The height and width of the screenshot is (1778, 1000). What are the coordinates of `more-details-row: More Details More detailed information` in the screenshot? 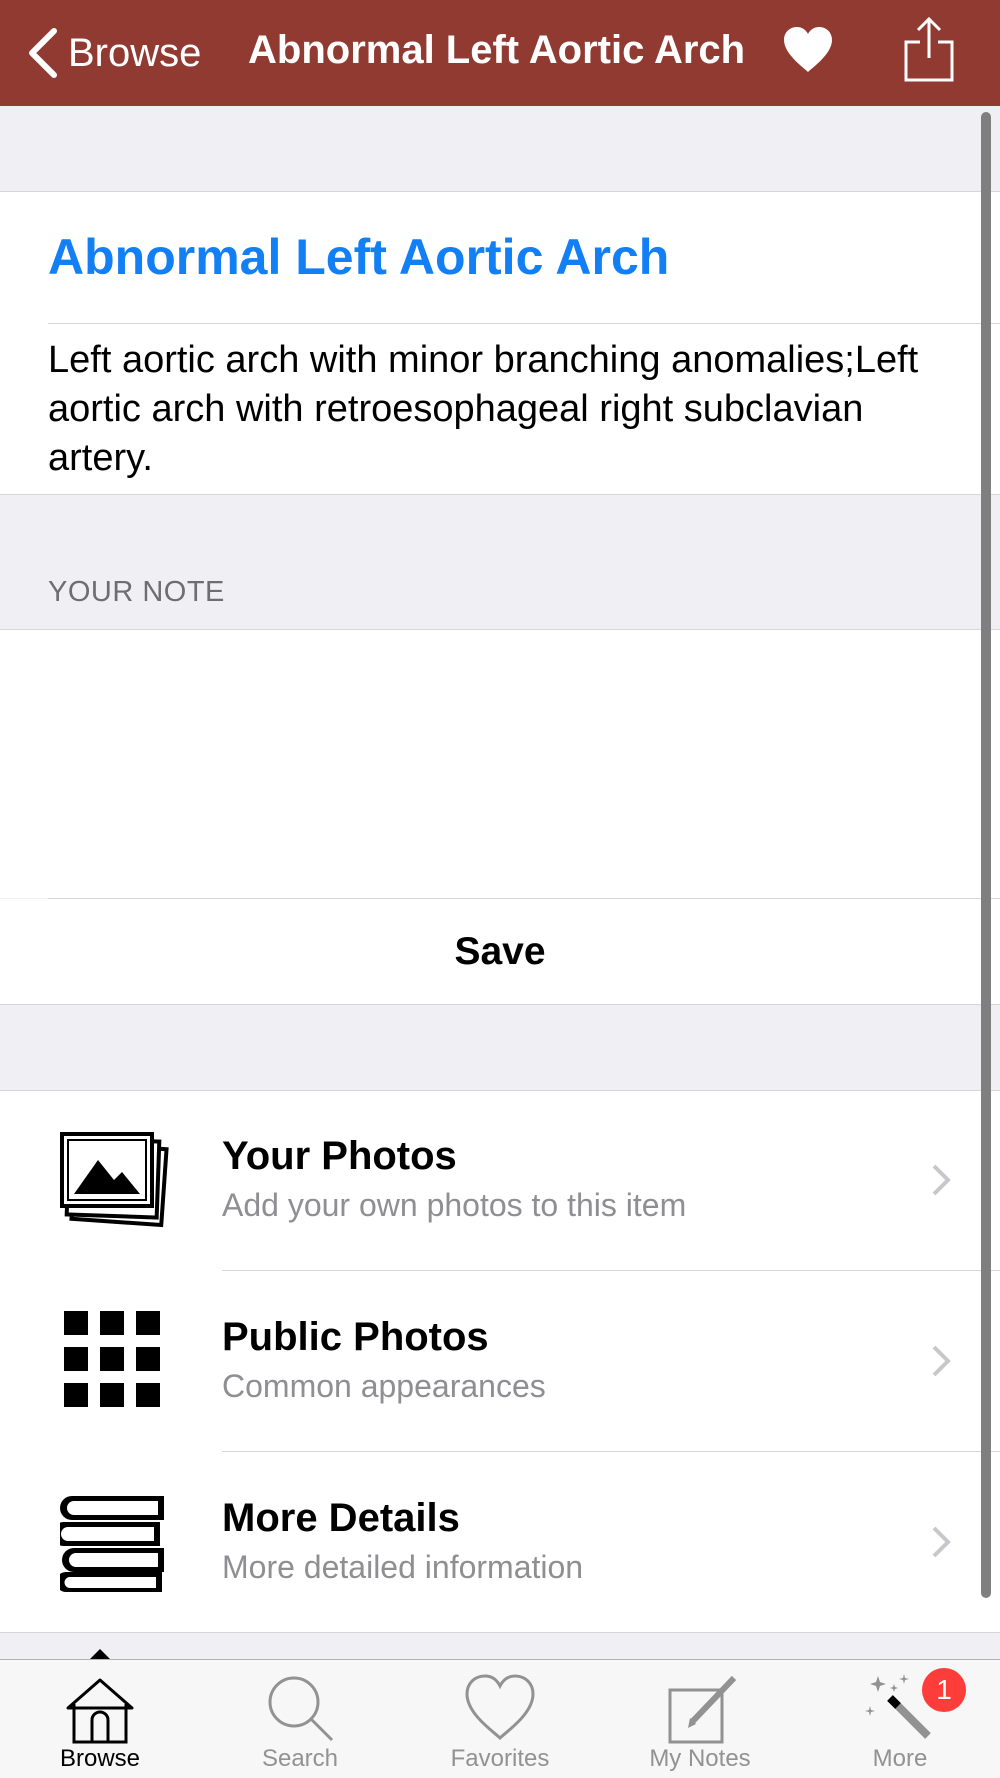 It's located at (500, 1542).